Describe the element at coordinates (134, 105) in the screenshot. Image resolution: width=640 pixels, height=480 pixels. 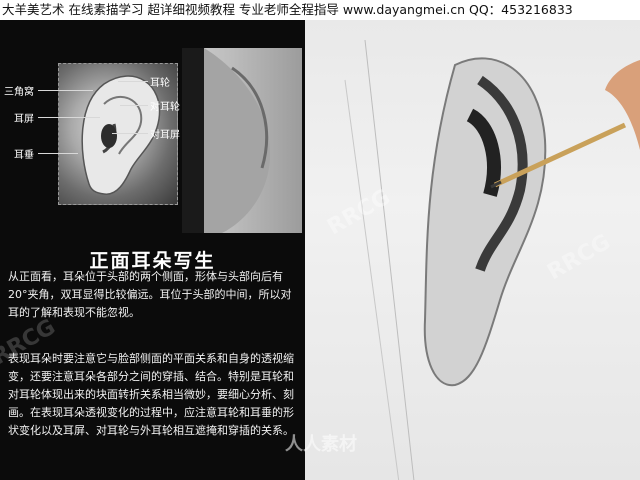
I see `leader-antihelix` at that location.